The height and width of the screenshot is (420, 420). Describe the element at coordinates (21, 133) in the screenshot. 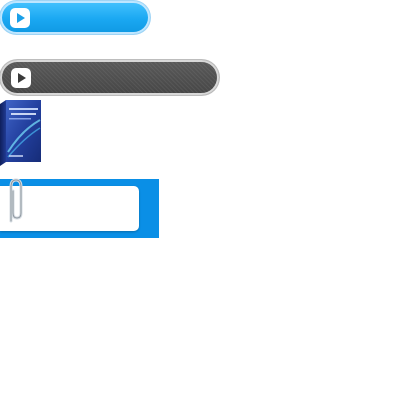

I see `software-box-image` at that location.